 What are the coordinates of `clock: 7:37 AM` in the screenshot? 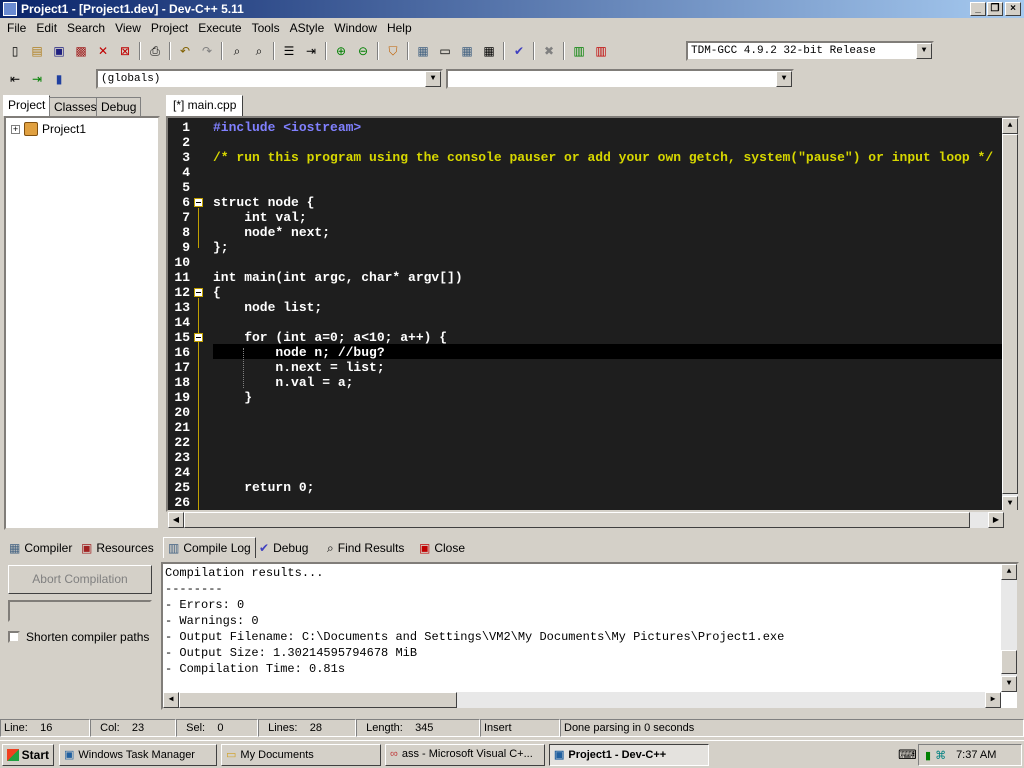 It's located at (976, 755).